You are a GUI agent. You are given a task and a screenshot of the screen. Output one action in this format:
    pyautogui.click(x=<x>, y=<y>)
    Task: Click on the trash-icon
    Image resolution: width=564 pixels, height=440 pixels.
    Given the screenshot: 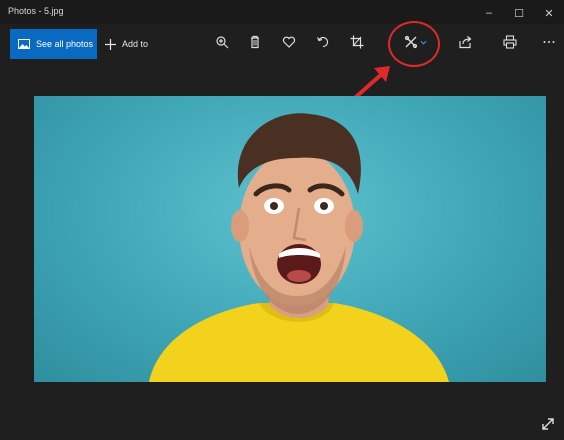 What is the action you would take?
    pyautogui.click(x=255, y=42)
    